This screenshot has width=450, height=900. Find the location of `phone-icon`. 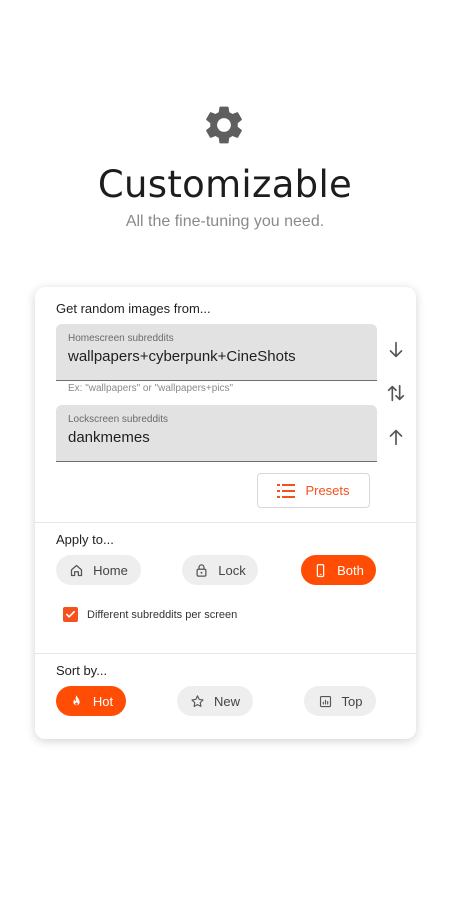

phone-icon is located at coordinates (320, 570).